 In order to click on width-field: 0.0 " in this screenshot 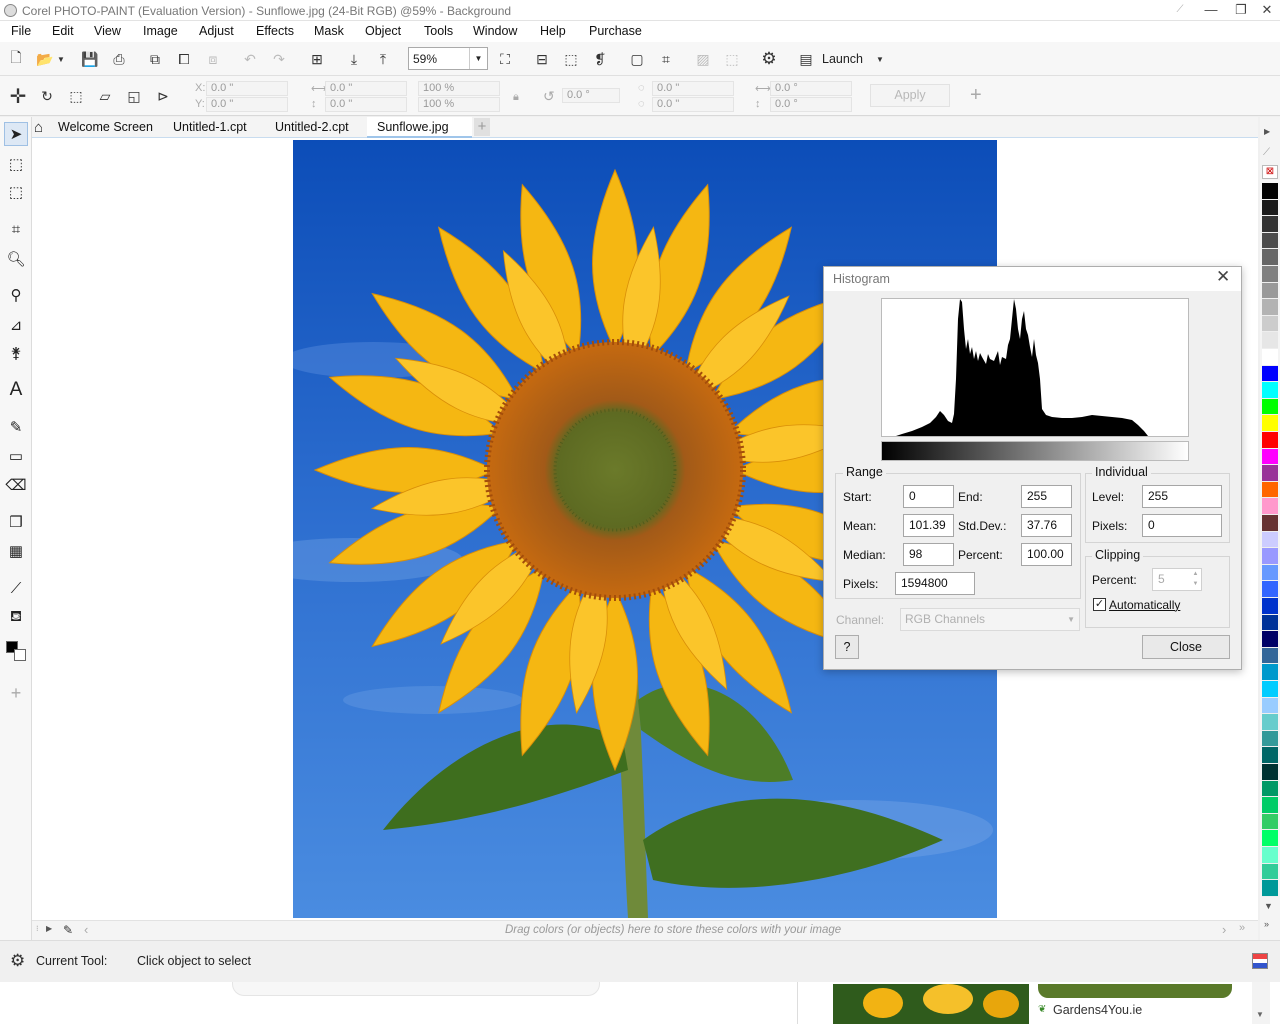, I will do `click(366, 88)`.